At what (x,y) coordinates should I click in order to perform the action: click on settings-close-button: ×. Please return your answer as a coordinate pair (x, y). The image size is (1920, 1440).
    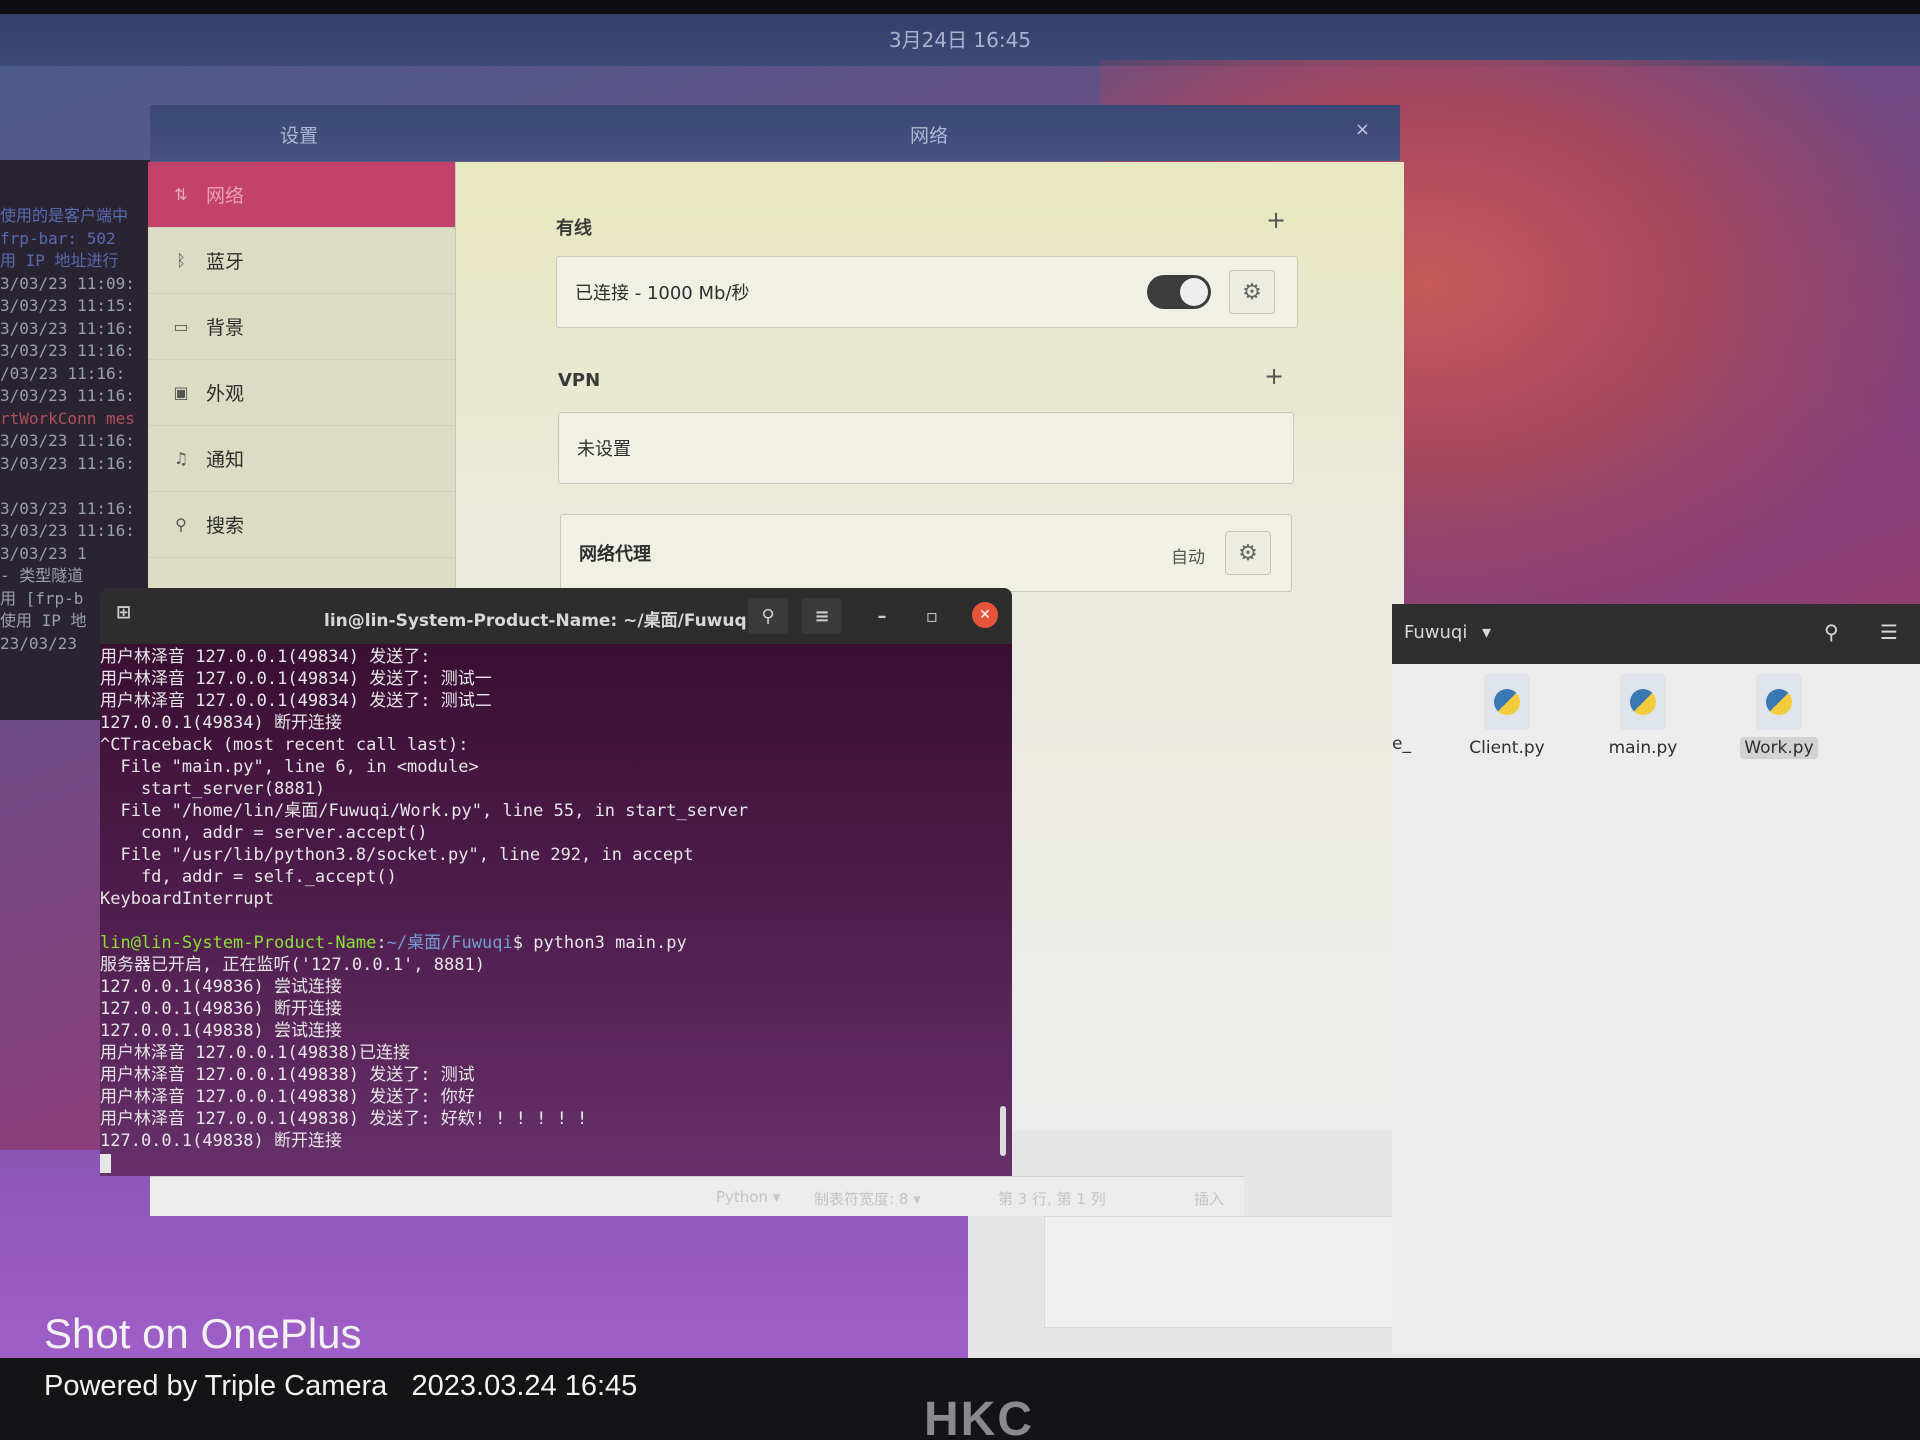
    Looking at the image, I should click on (1362, 129).